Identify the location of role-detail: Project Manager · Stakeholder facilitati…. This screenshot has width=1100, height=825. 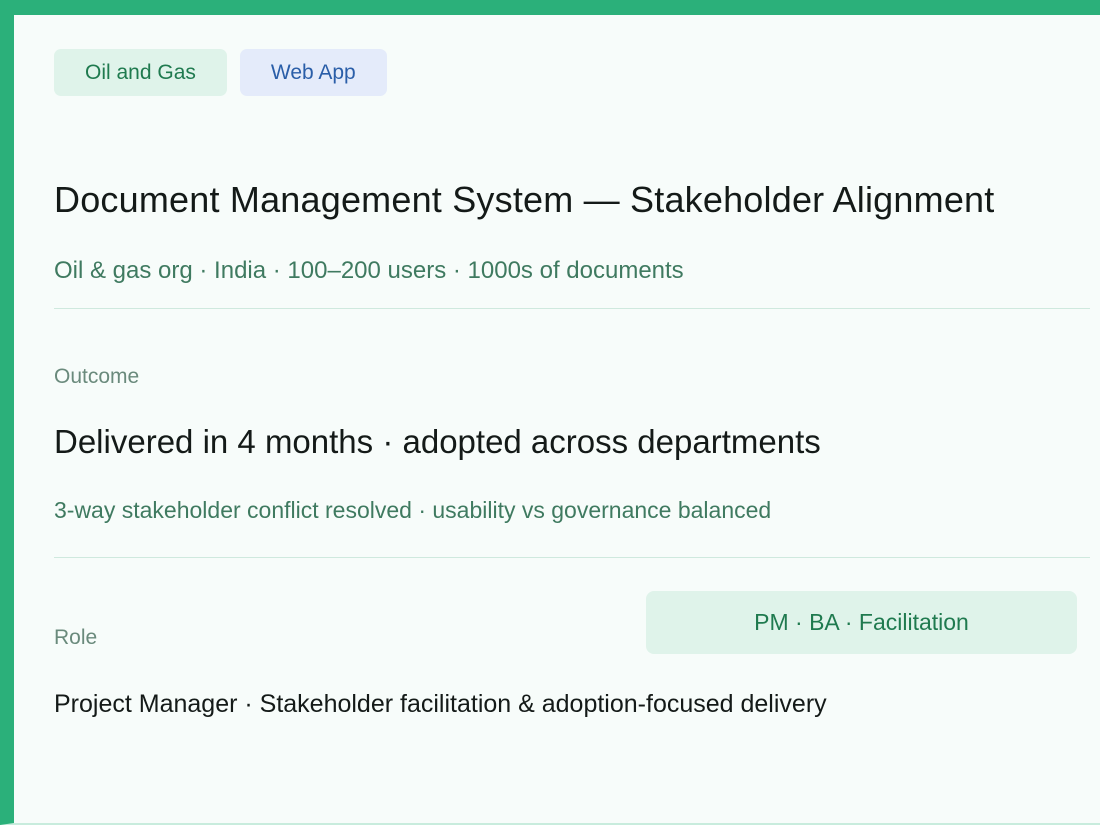
(440, 704).